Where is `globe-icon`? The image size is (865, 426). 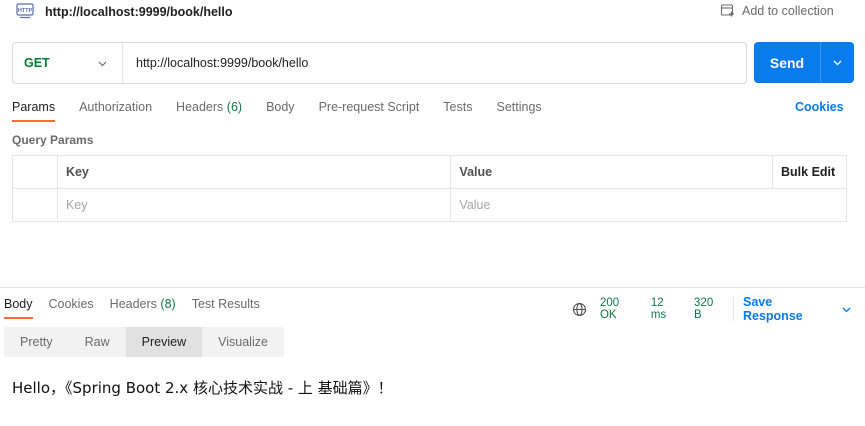 globe-icon is located at coordinates (579, 309).